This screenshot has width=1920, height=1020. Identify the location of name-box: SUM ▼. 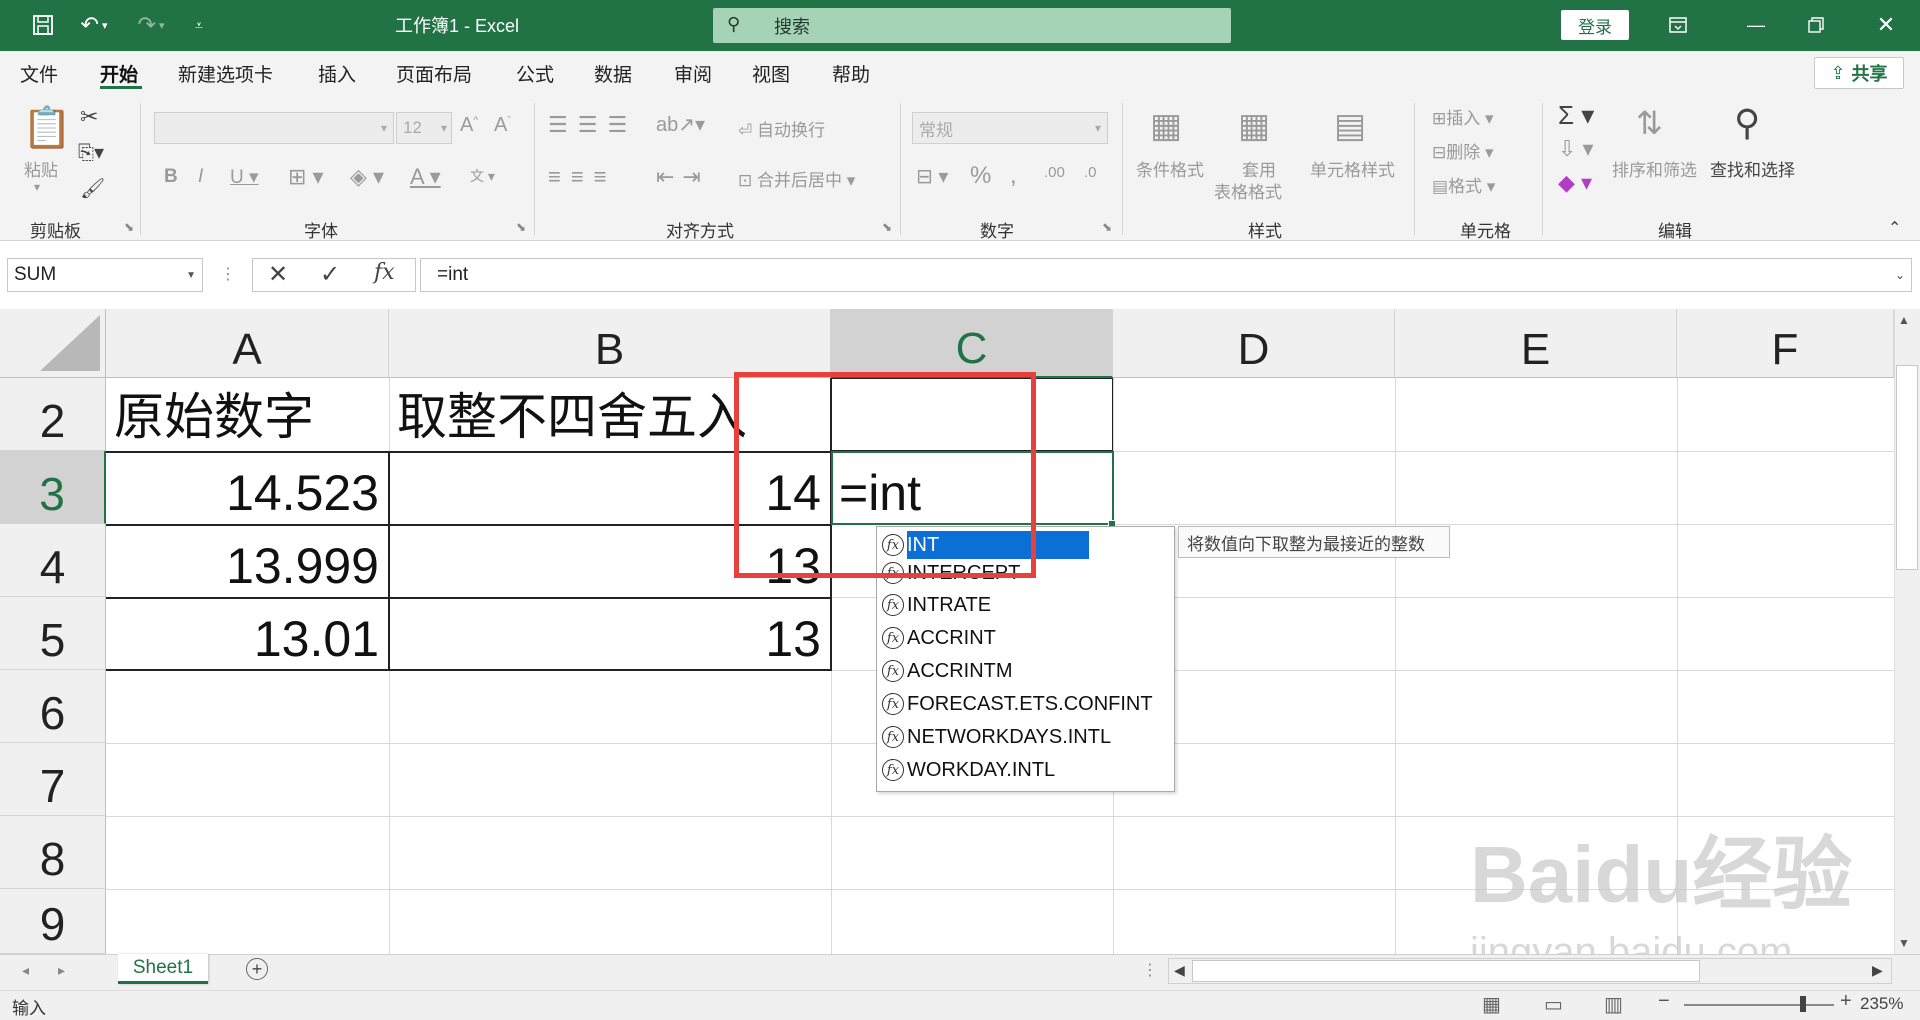
(105, 275).